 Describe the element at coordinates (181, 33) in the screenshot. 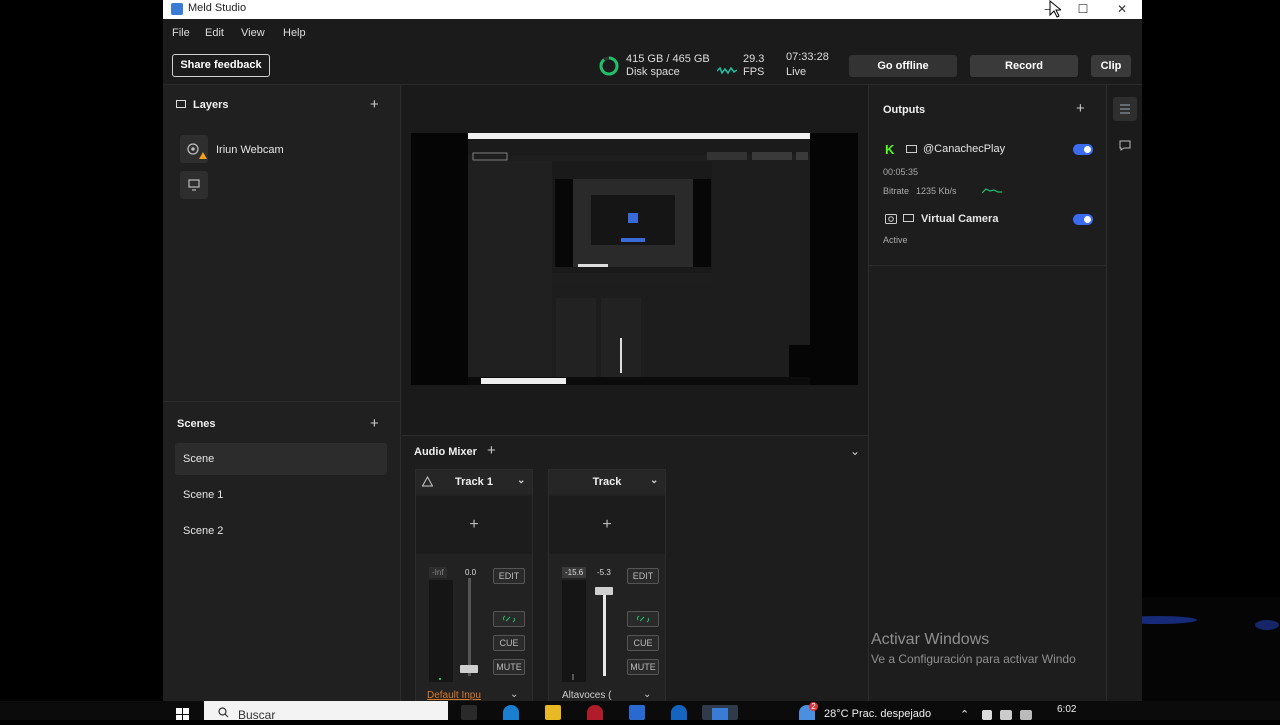

I see `menu-file: File` at that location.